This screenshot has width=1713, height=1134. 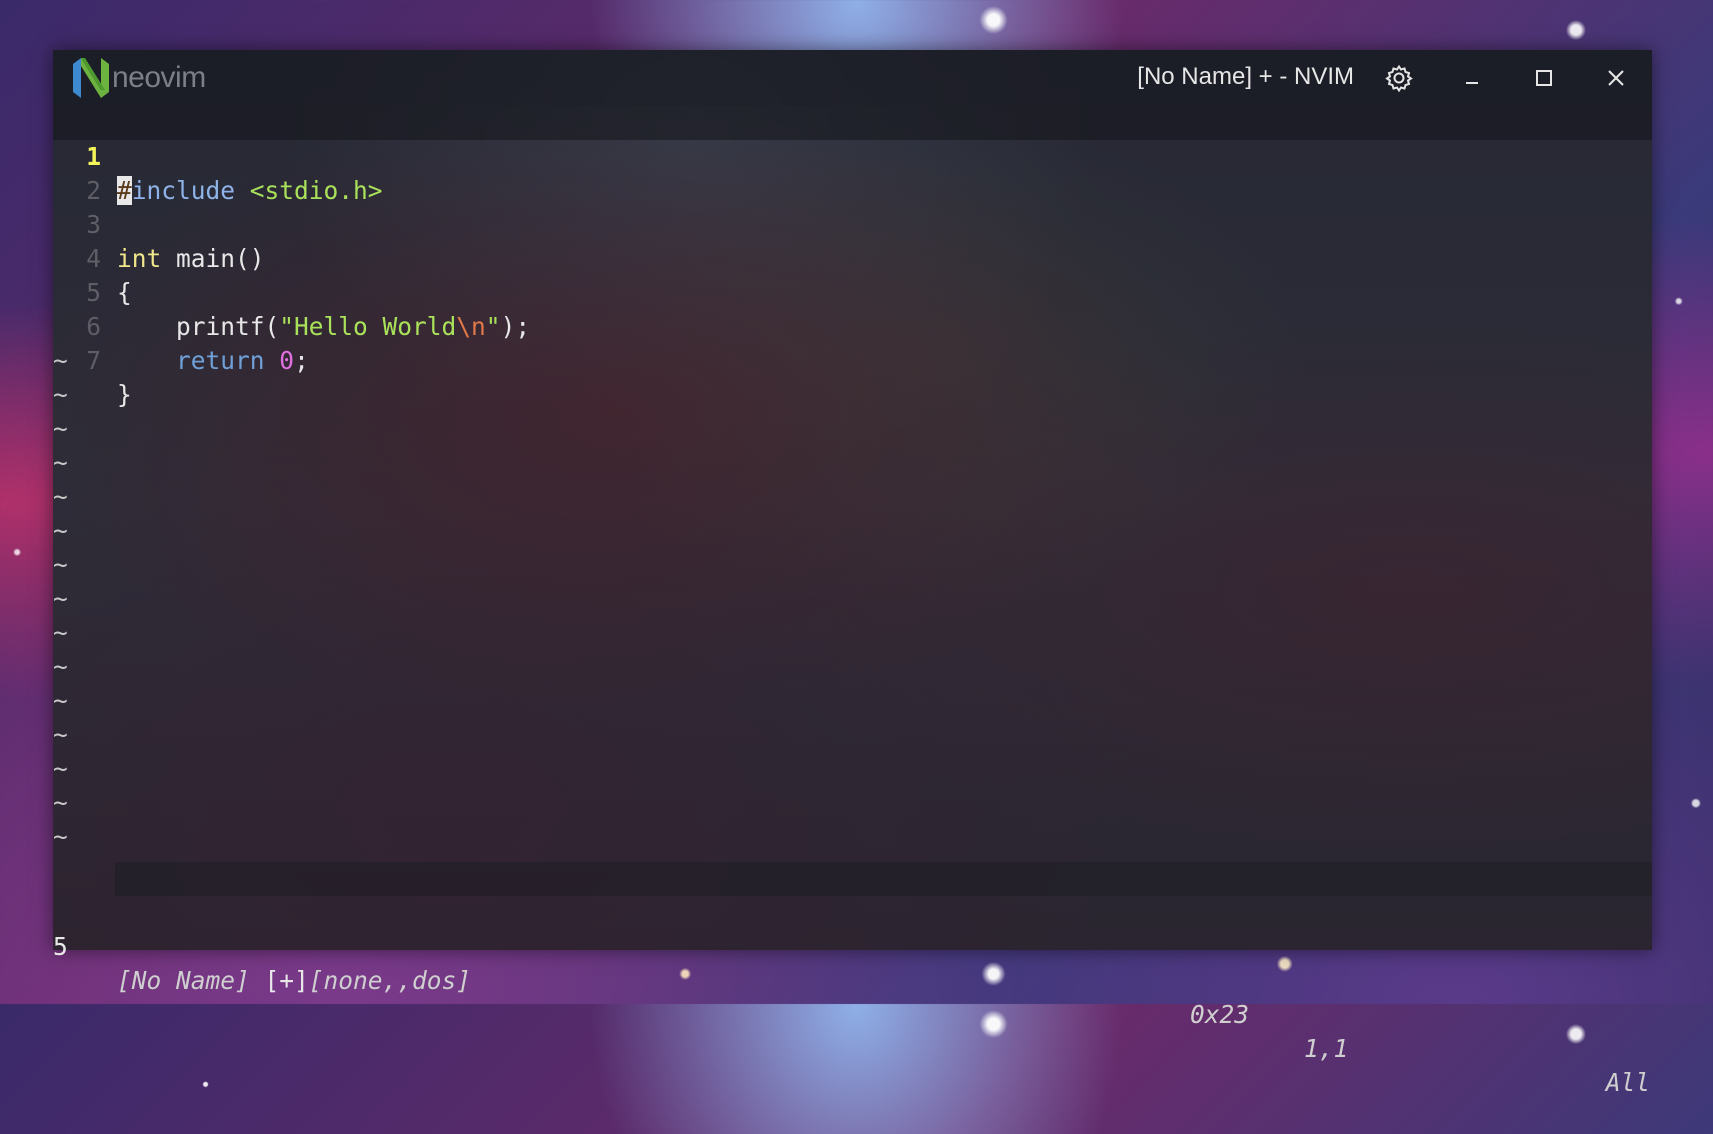 I want to click on statusline-fileinfo: [none,,dos], so click(x=390, y=980).